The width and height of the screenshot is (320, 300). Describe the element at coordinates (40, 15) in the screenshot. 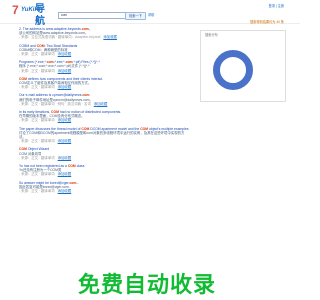

I see `logo-cn: 导航` at that location.